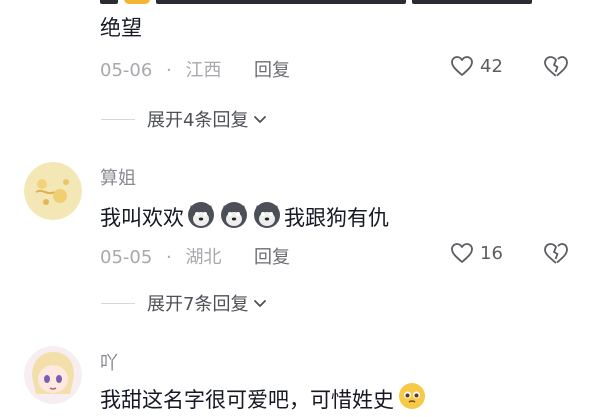  Describe the element at coordinates (336, 217) in the screenshot. I see `comment-text-part: 我跟狗有仇` at that location.